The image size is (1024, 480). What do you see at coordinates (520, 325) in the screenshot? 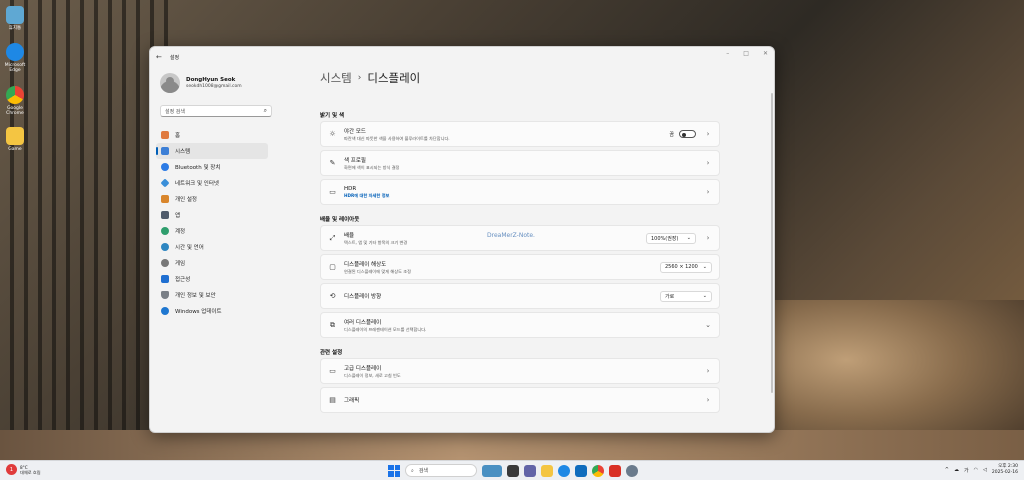
I see `multiple-displays-card: ⧉ 여러 디스플레이 디스플레이의 프레젠테이션 모드를 선택합니다. ⌄` at bounding box center [520, 325].